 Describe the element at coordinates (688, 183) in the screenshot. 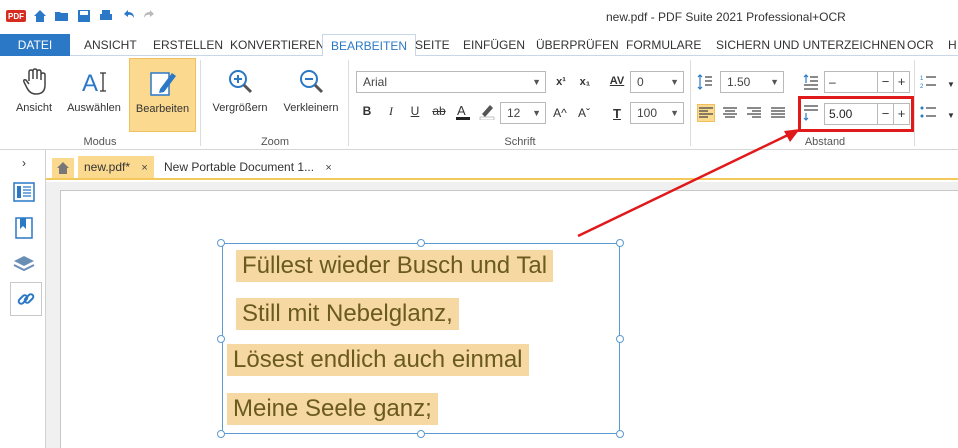

I see `annotation-arrow` at that location.